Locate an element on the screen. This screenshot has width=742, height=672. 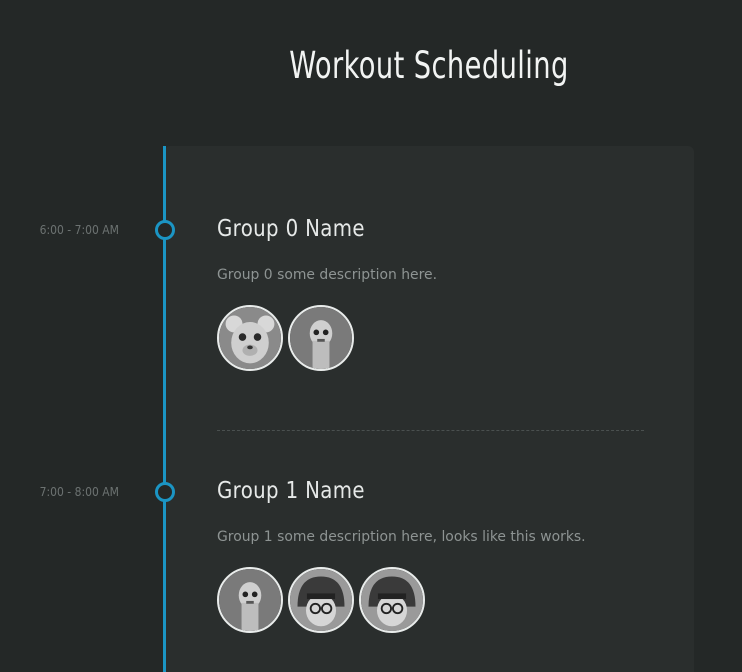
group-name: Group 1 Name is located at coordinates (291, 491).